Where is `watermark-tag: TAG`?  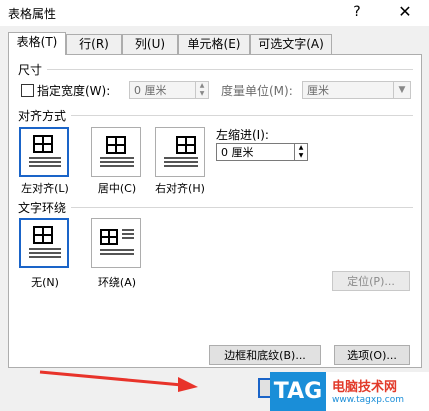 watermark-tag: TAG is located at coordinates (298, 391).